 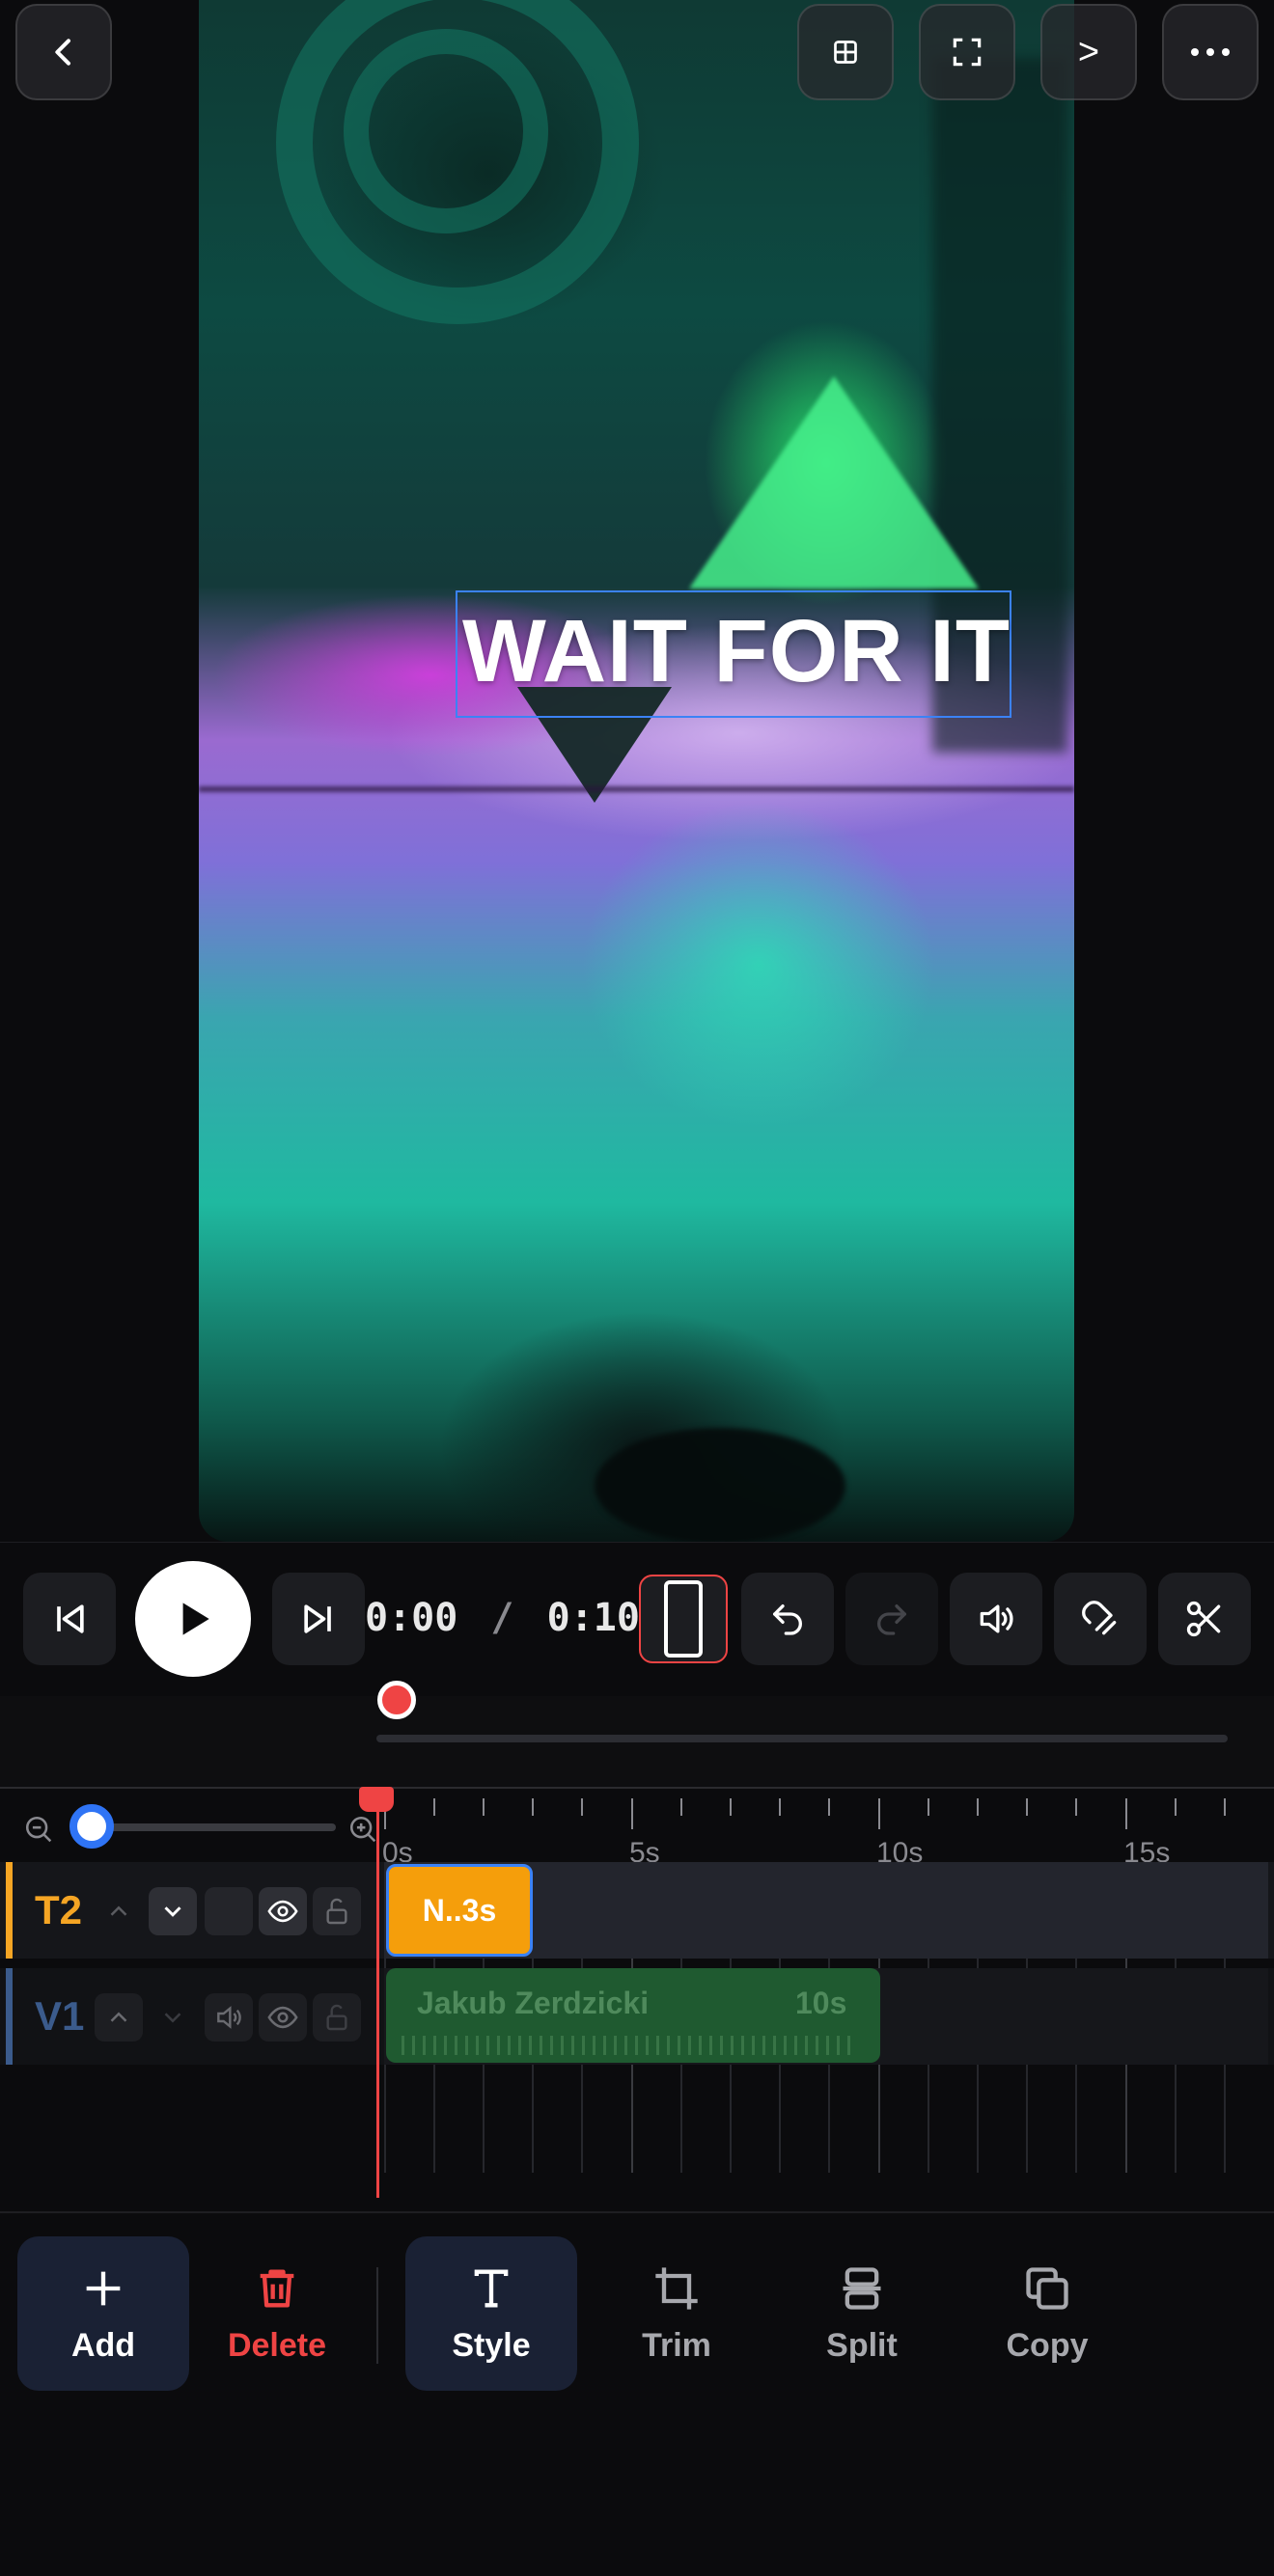 I want to click on grid-icon, so click(x=845, y=52).